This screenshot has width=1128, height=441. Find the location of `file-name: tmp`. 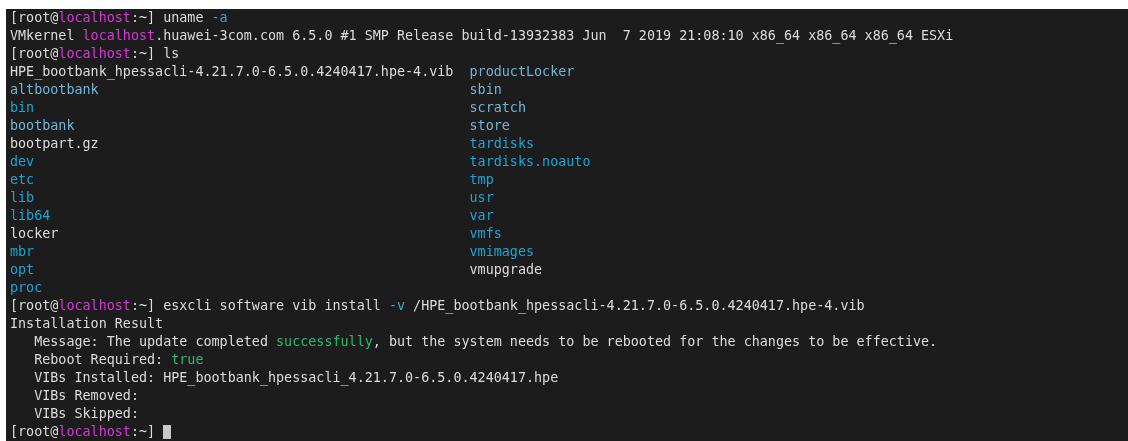

file-name: tmp is located at coordinates (481, 180).